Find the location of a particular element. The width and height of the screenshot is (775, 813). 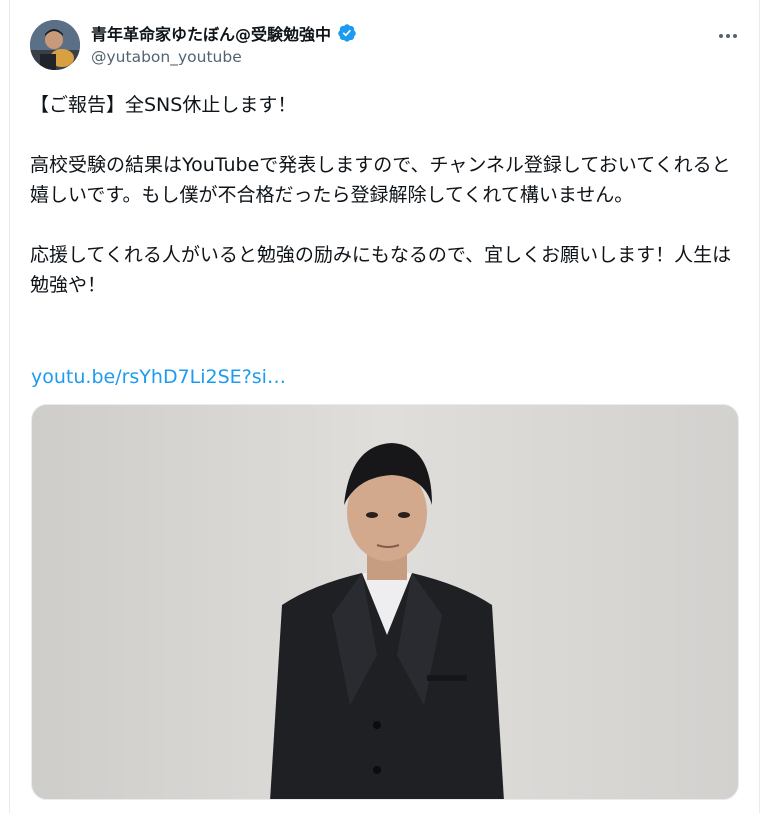

author-display-name: 青年革命家ゆたぼん@受験勉強中 is located at coordinates (211, 33).